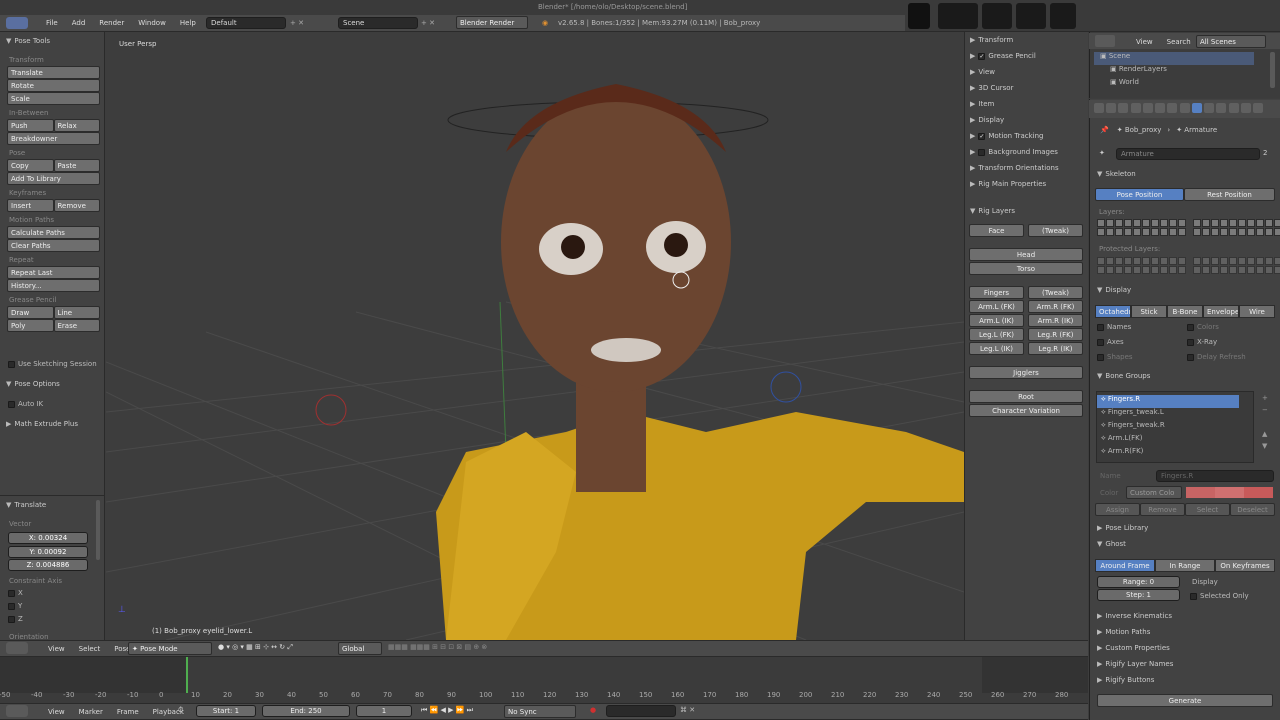 This screenshot has height=720, width=1280. Describe the element at coordinates (53, 178) in the screenshot. I see `tool-add-to-library-button: Add To Library` at that location.